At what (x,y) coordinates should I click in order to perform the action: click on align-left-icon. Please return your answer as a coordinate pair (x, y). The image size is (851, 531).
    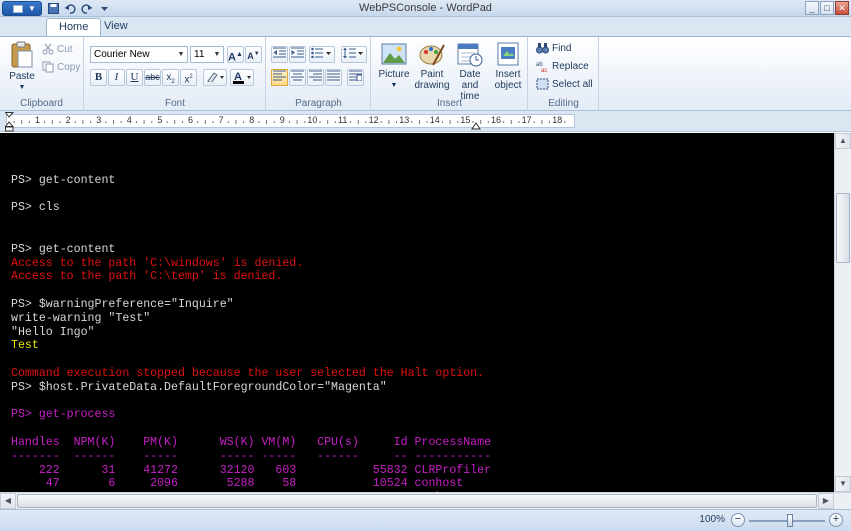
    Looking at the image, I should click on (279, 75).